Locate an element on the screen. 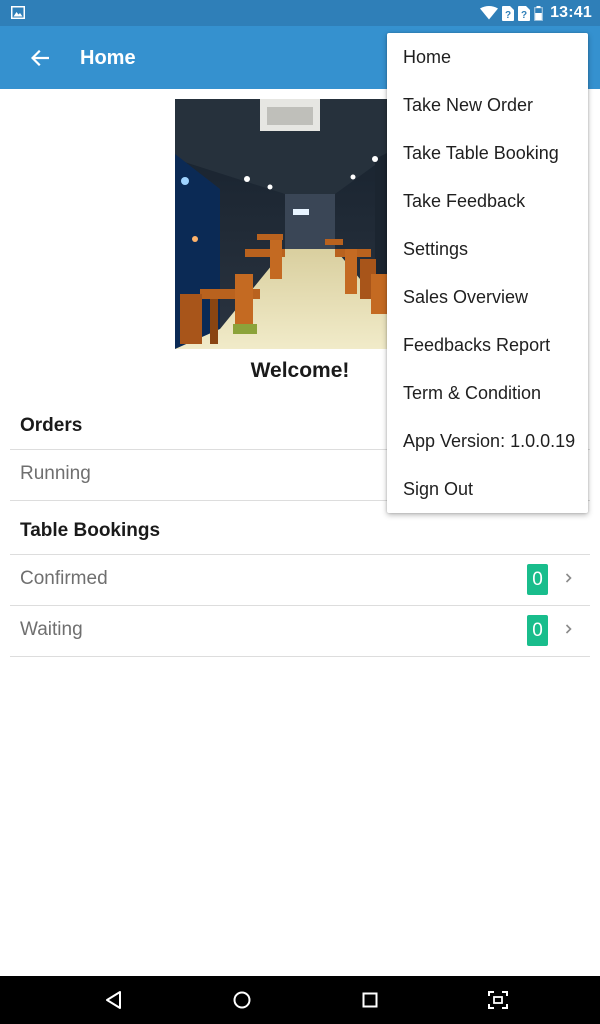 Image resolution: width=600 pixels, height=1024 pixels. sim-1-label: ? is located at coordinates (508, 15).